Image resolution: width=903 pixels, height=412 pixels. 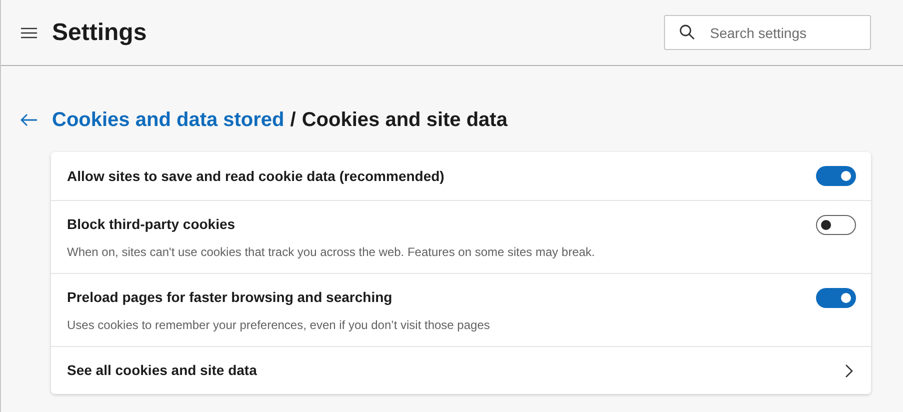 I want to click on page-title: Settings, so click(x=99, y=33).